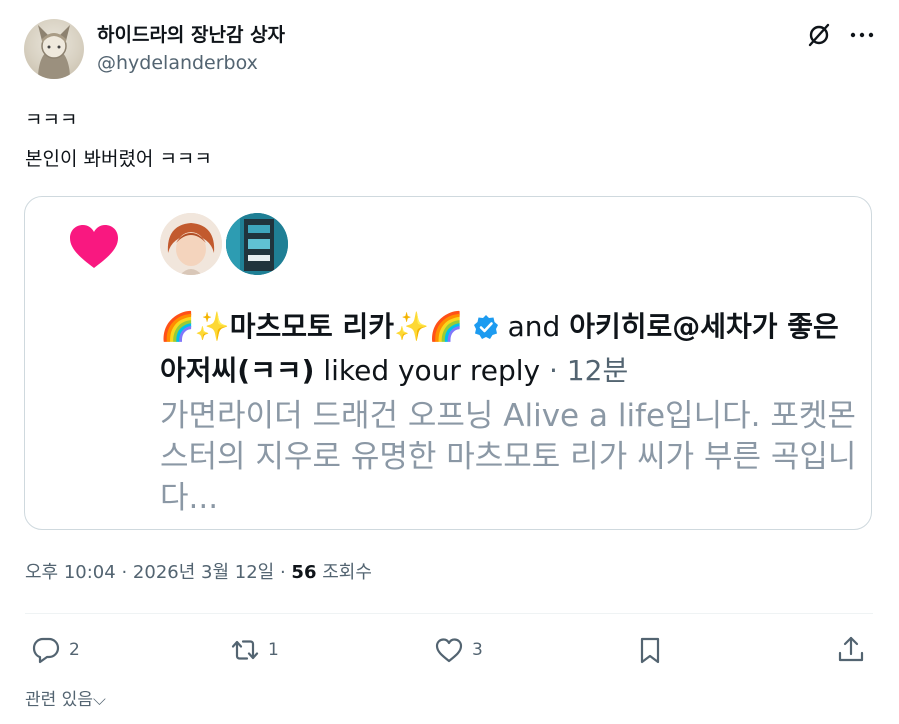 Image resolution: width=899 pixels, height=724 pixels. I want to click on like-button: 3, so click(458, 650).